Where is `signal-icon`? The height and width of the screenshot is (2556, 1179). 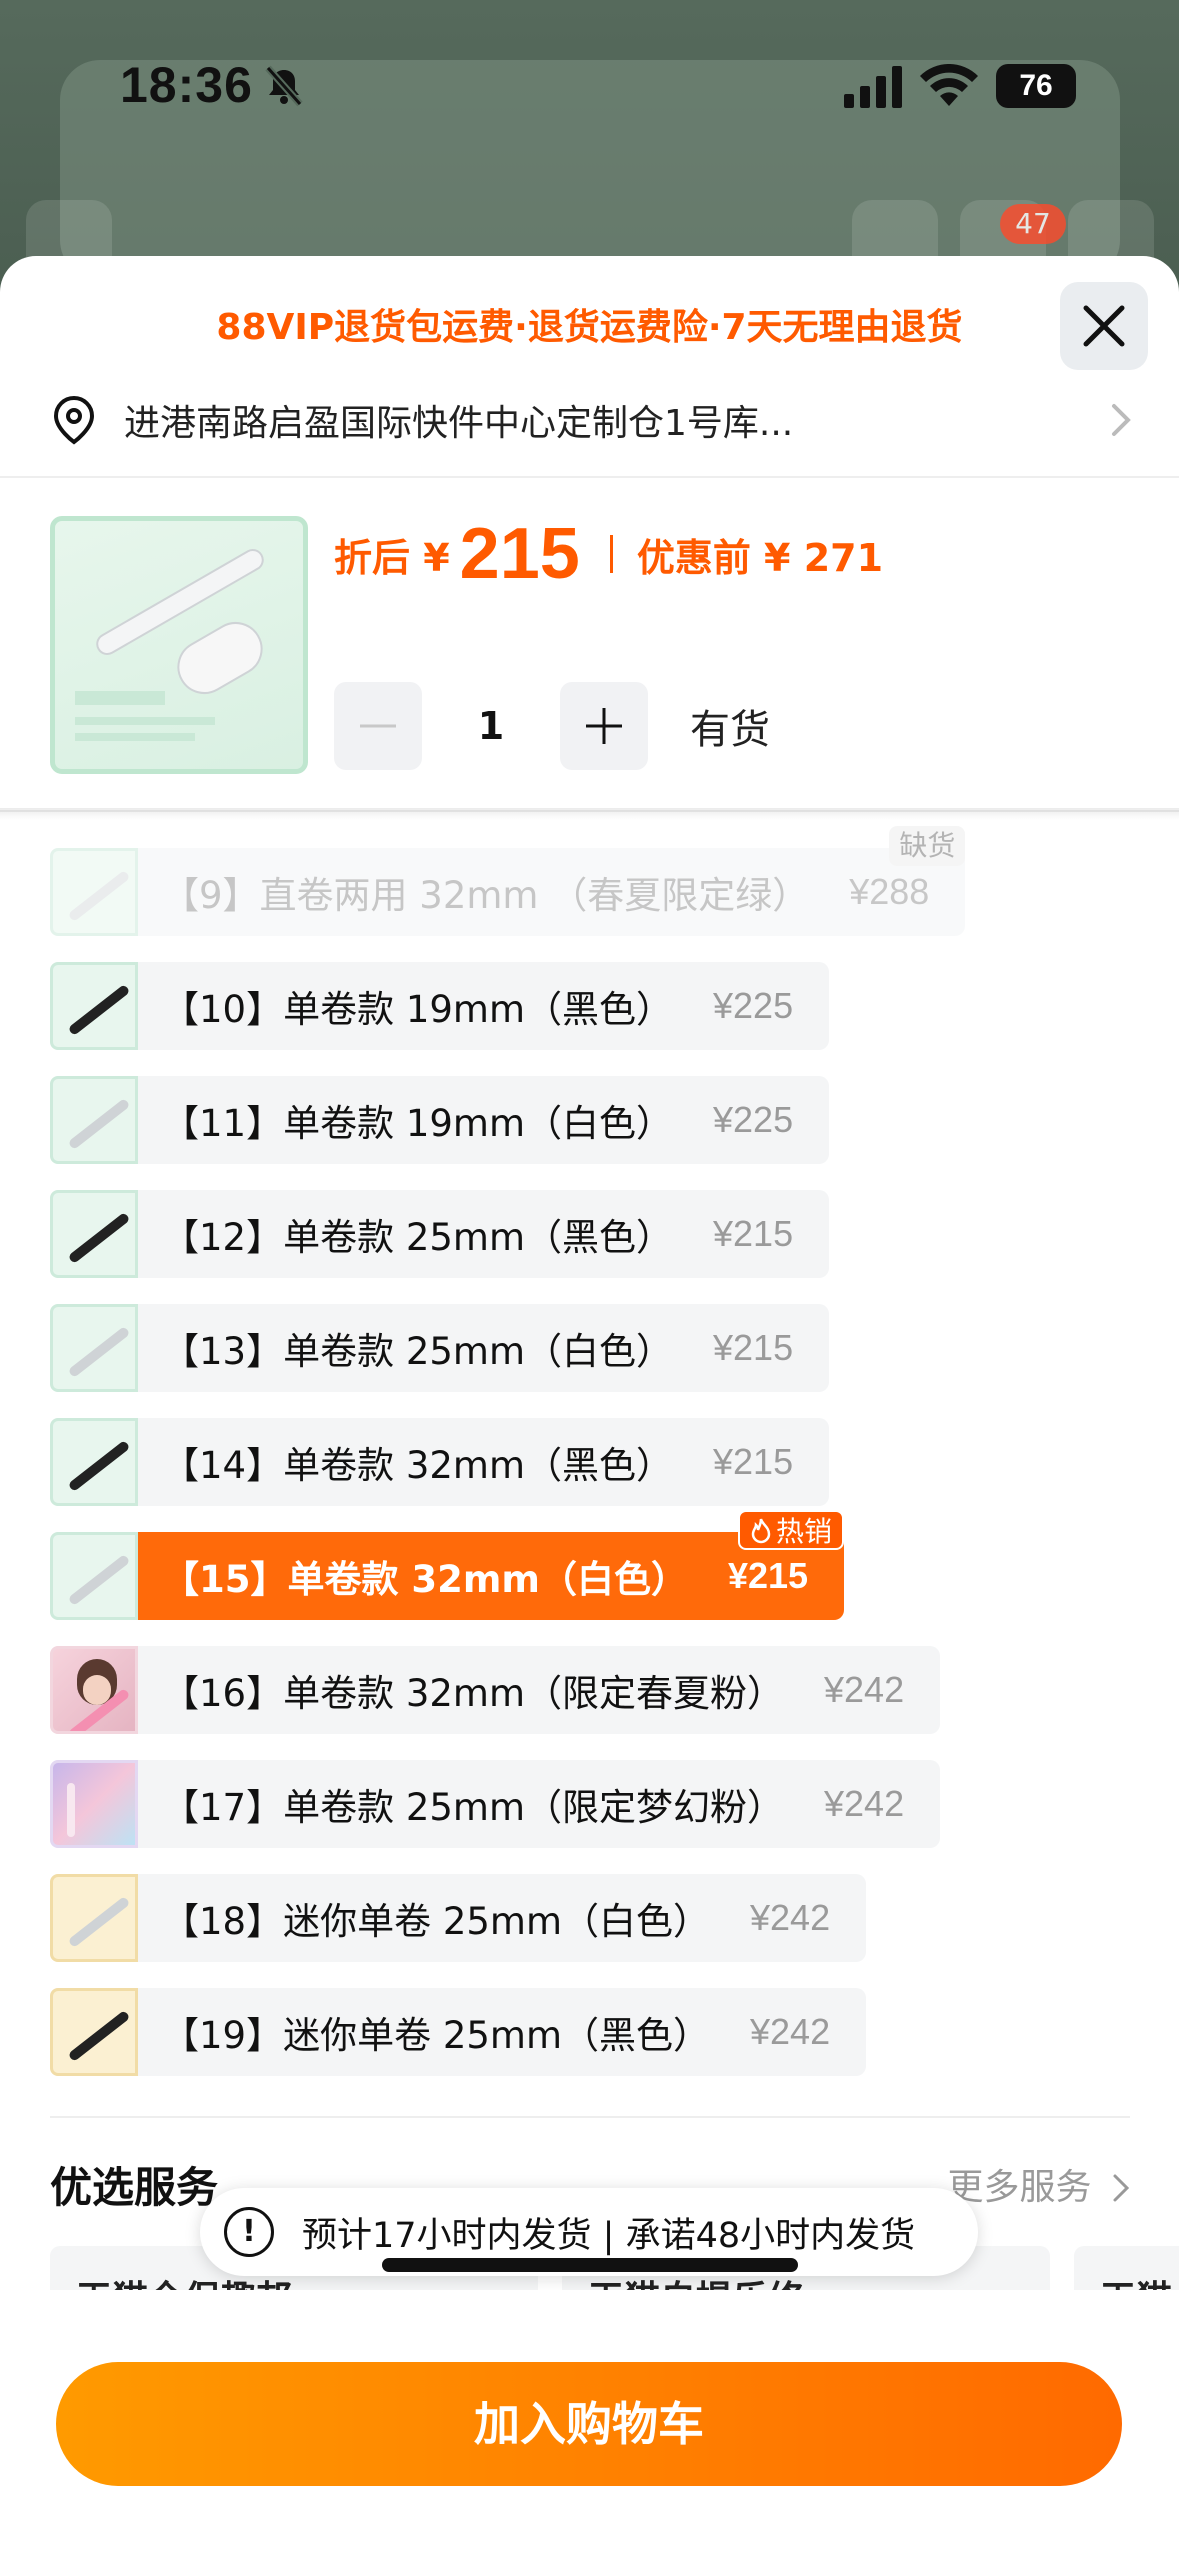 signal-icon is located at coordinates (873, 87).